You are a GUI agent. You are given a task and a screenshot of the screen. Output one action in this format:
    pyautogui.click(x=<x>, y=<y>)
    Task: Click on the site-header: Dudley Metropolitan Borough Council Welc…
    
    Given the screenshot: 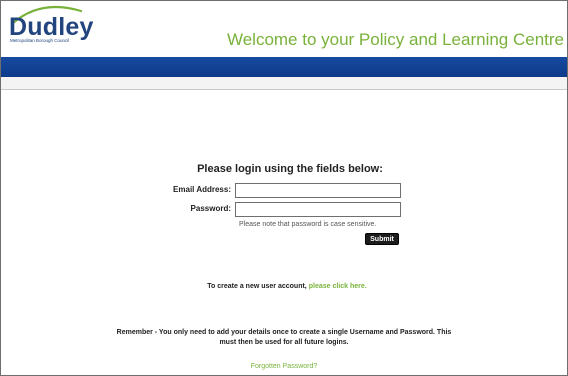 What is the action you would take?
    pyautogui.click(x=284, y=29)
    